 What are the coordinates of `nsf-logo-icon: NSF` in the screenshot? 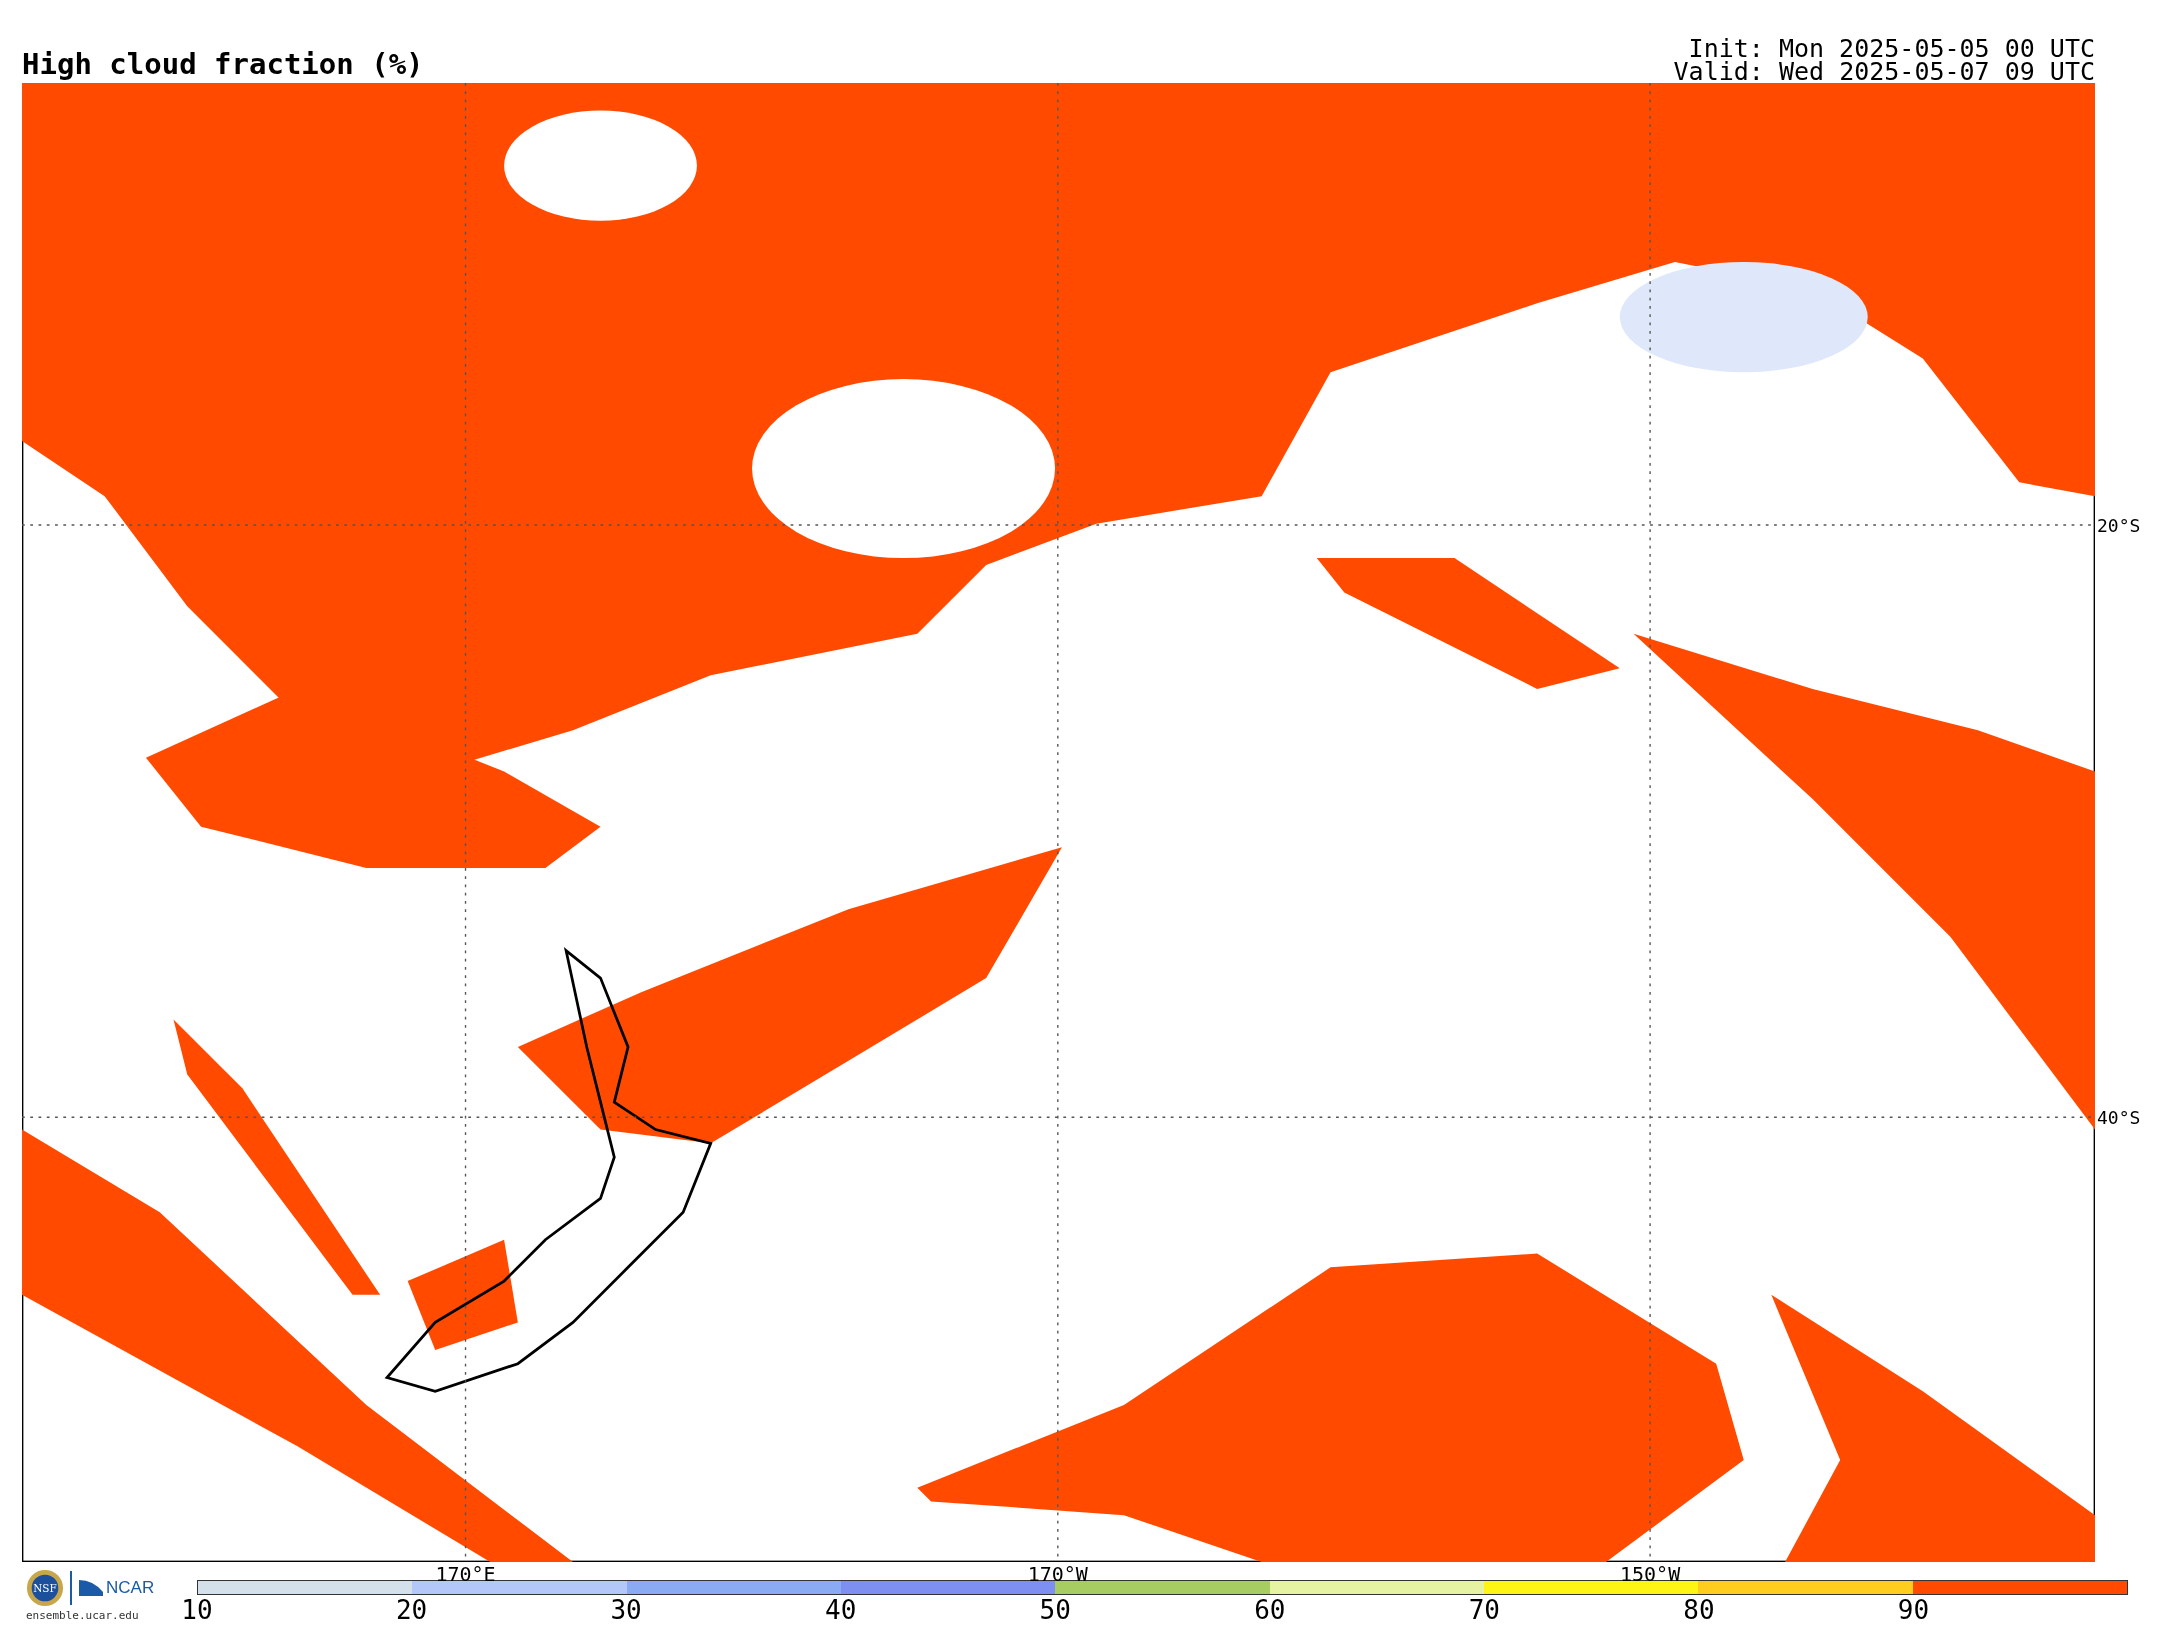 It's located at (45, 1588).